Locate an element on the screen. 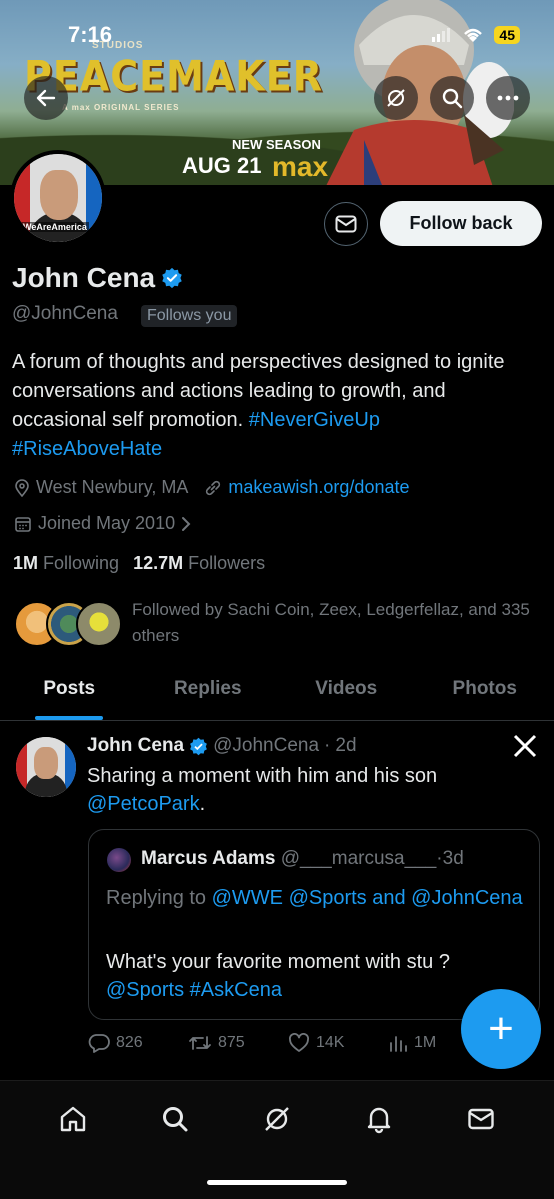  profile-avatar: #WeAreAmerica is located at coordinates (58, 198).